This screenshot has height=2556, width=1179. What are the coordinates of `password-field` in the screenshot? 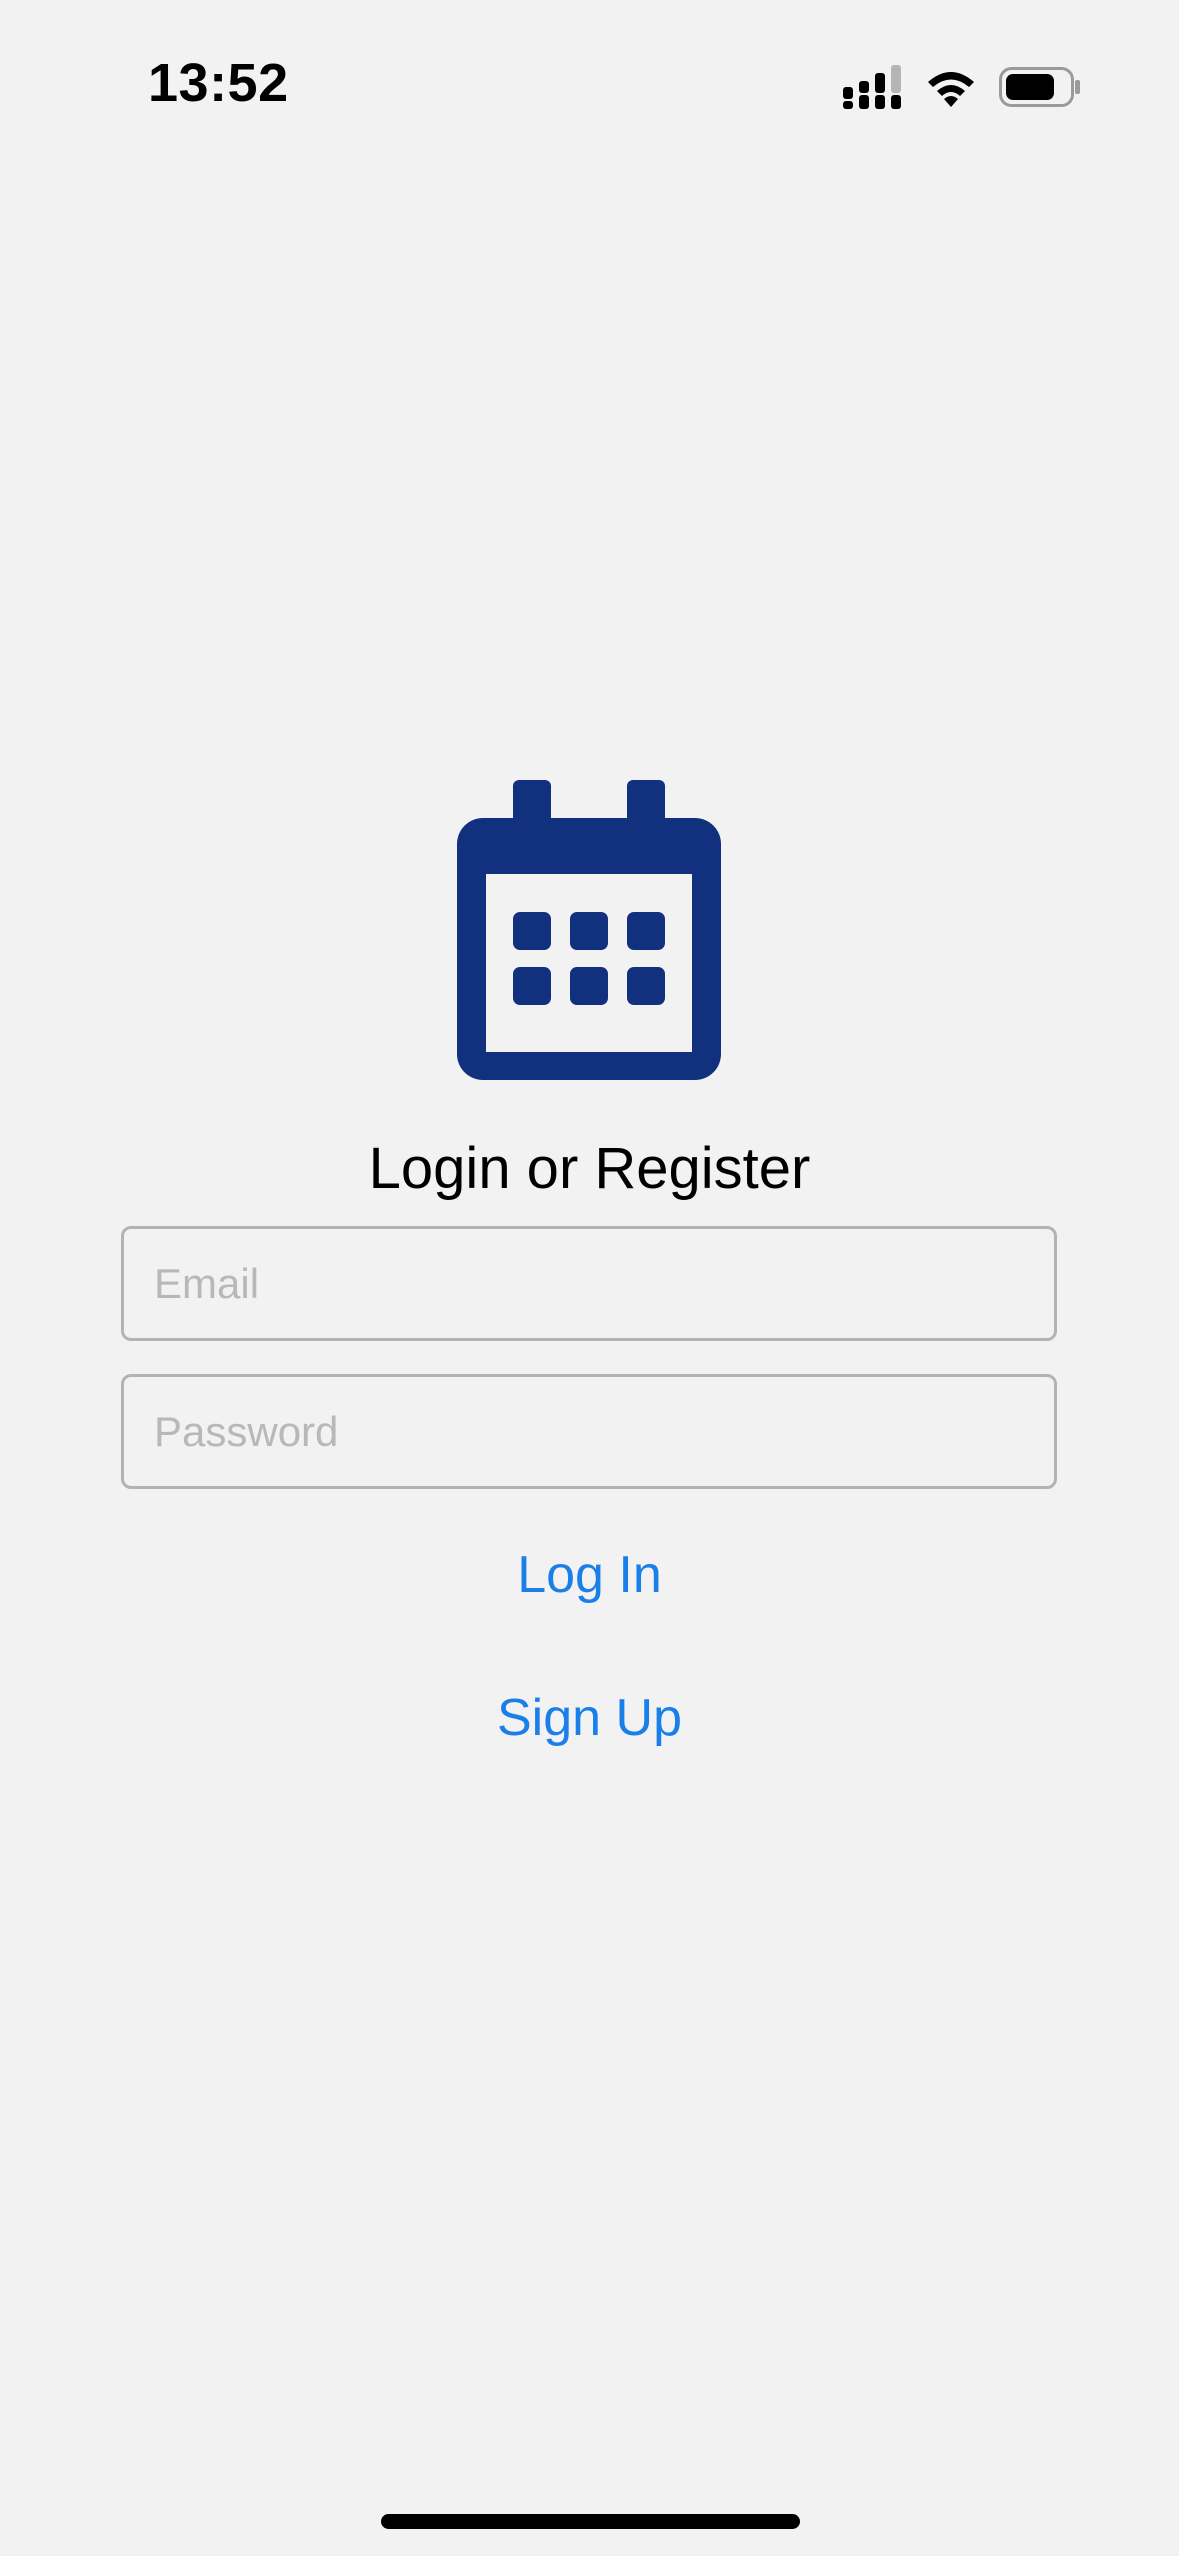 It's located at (589, 1431).